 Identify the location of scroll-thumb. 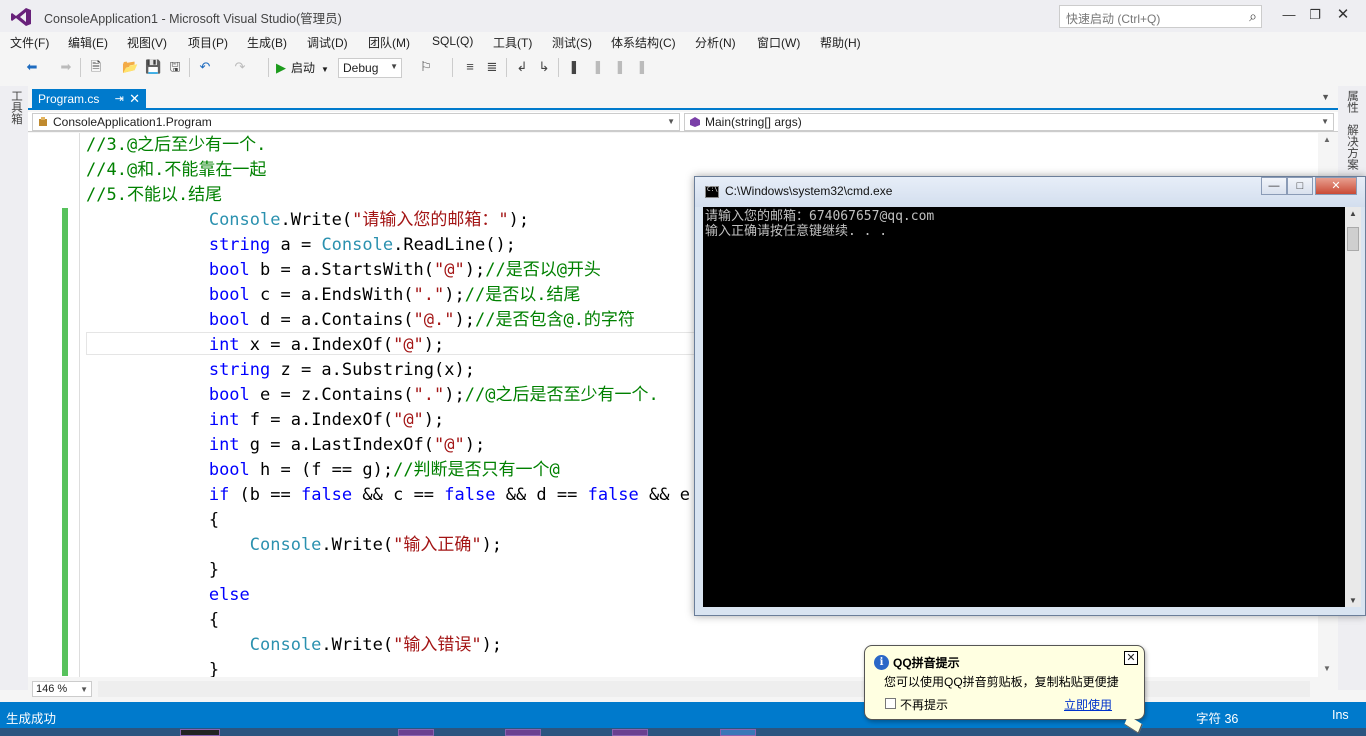
(1353, 239).